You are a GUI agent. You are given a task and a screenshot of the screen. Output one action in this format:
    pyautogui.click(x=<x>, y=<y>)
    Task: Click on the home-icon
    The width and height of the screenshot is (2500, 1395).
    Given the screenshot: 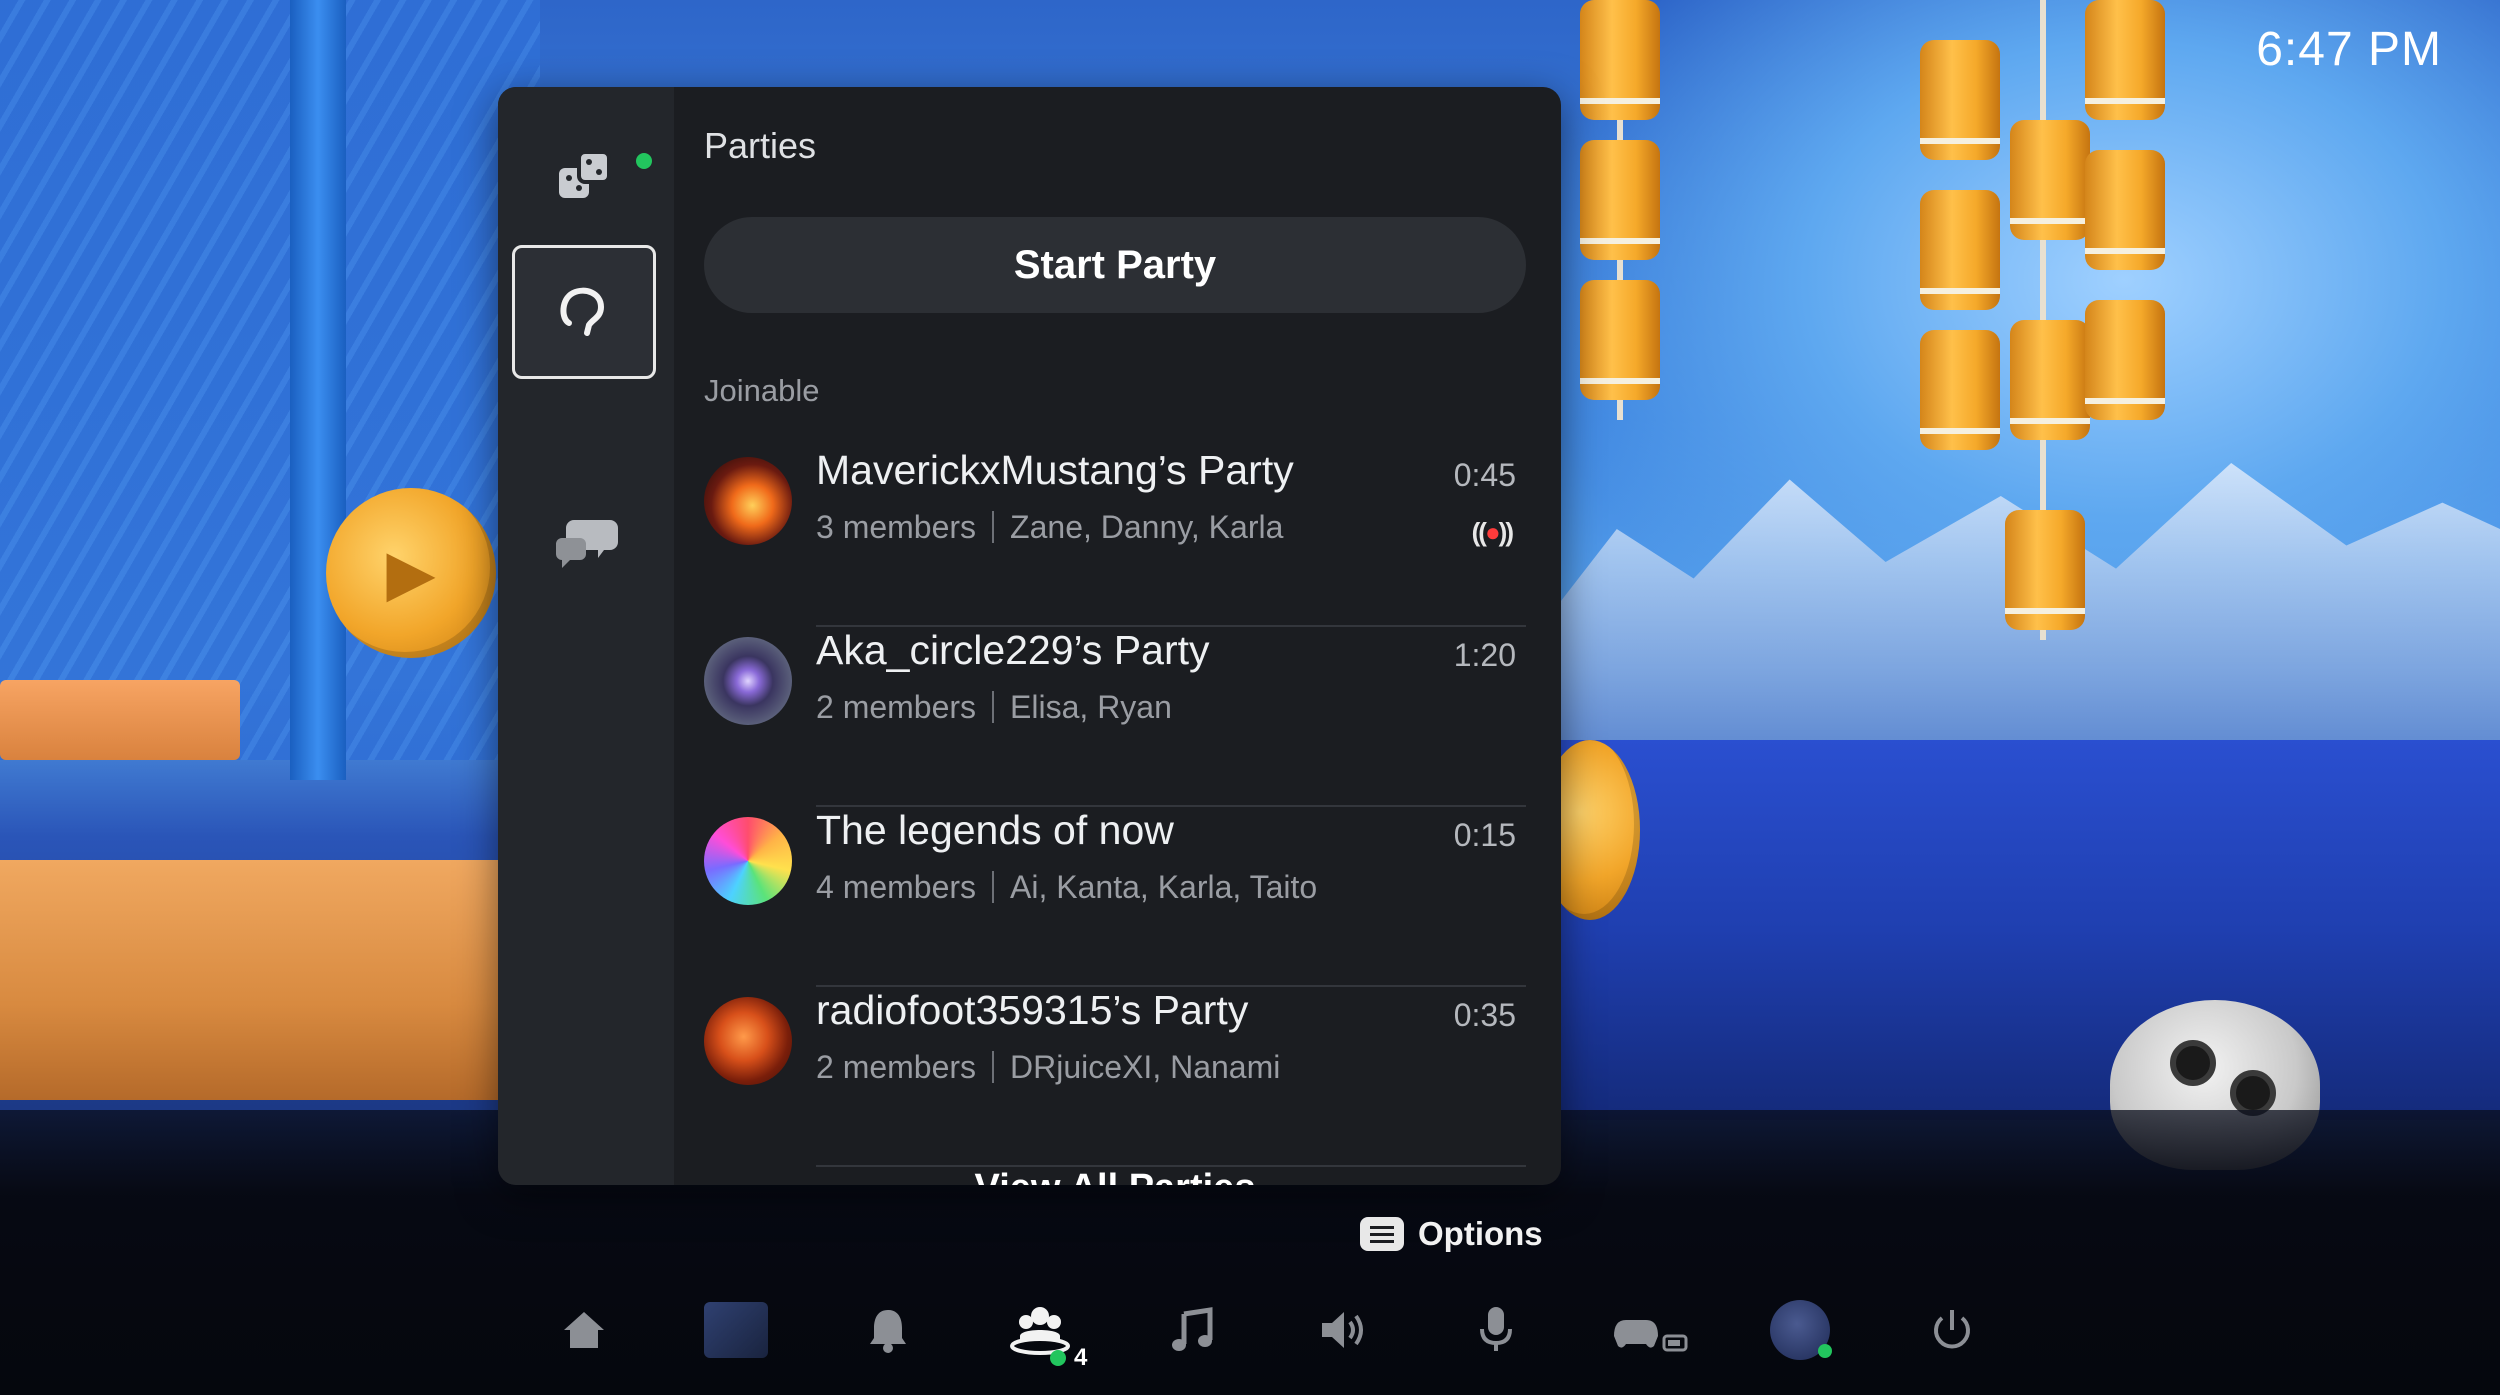 What is the action you would take?
    pyautogui.click(x=584, y=1330)
    